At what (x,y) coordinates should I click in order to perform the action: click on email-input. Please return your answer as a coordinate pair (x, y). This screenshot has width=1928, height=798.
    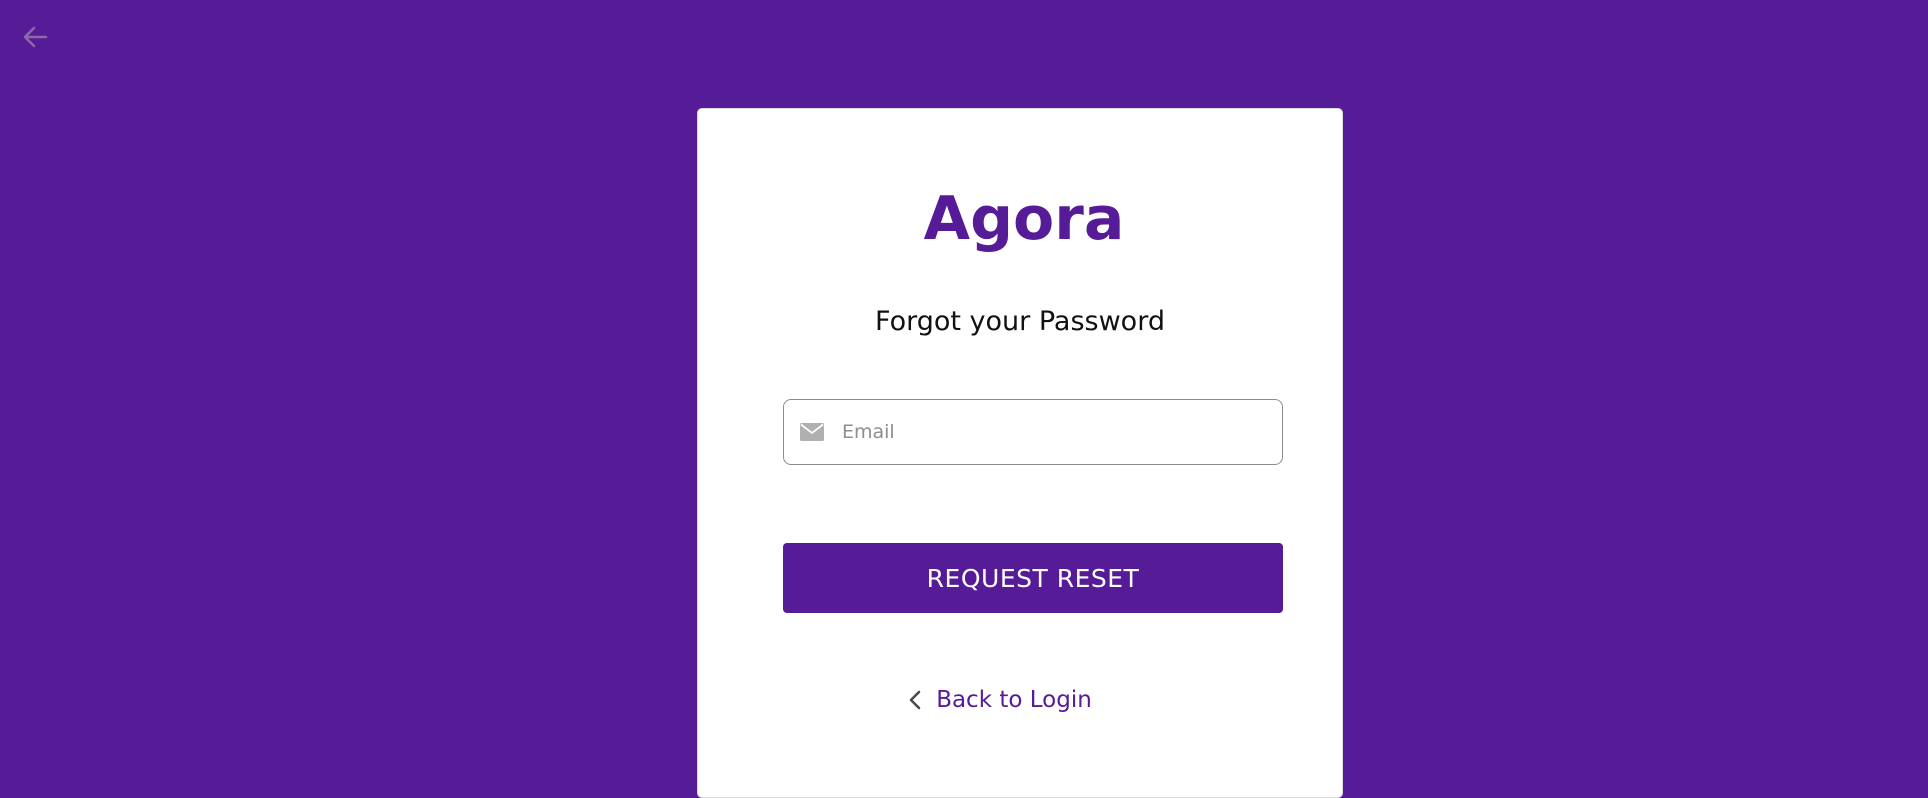
    Looking at the image, I should click on (1062, 432).